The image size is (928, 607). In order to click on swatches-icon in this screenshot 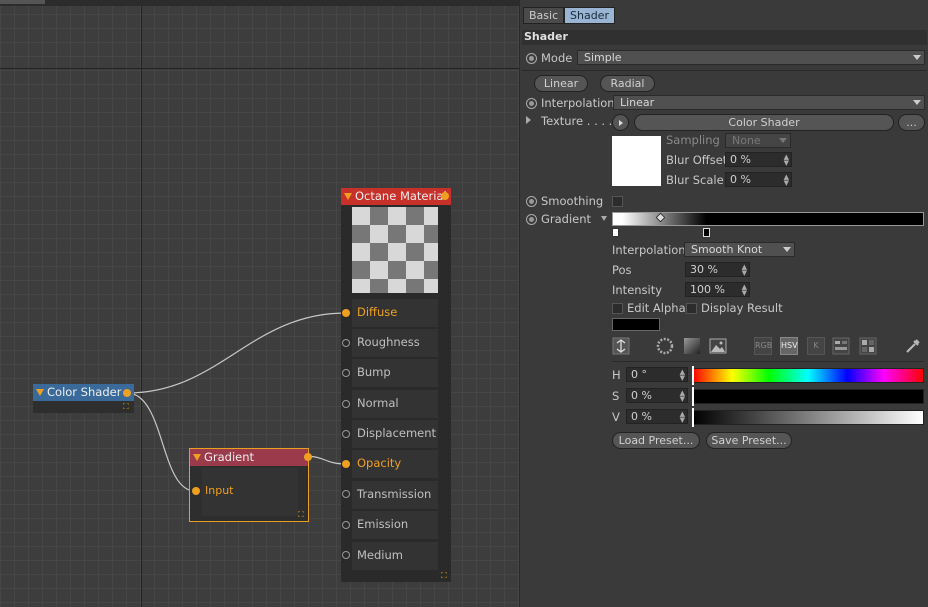, I will do `click(868, 346)`.